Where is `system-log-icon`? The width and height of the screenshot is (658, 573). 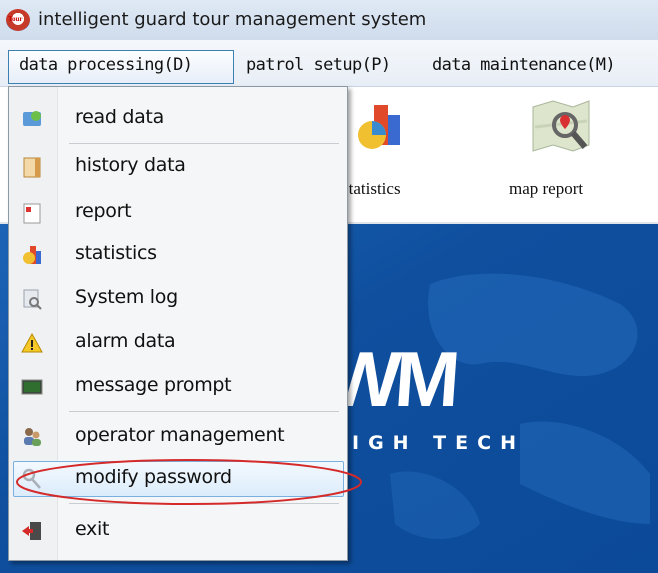 system-log-icon is located at coordinates (32, 299).